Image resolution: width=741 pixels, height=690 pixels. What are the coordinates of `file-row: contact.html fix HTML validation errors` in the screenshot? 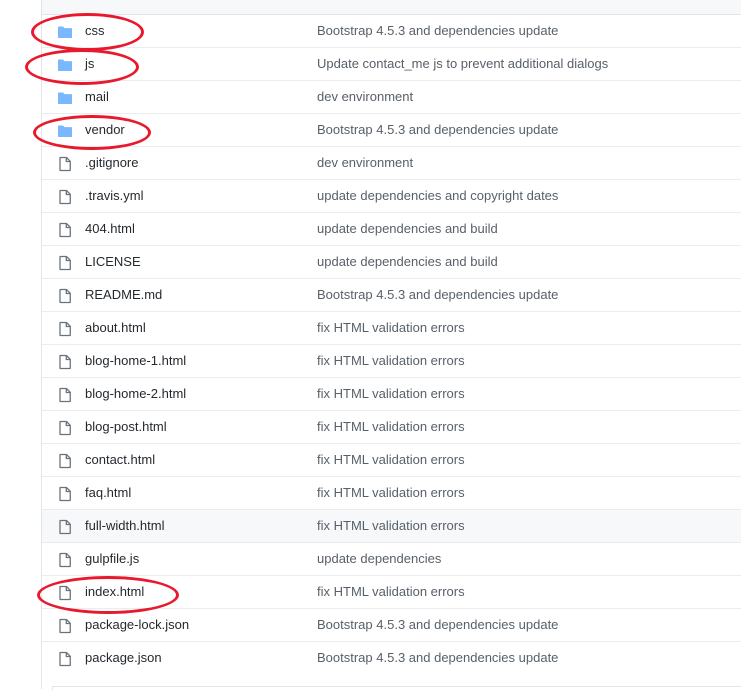 It's located at (391, 460).